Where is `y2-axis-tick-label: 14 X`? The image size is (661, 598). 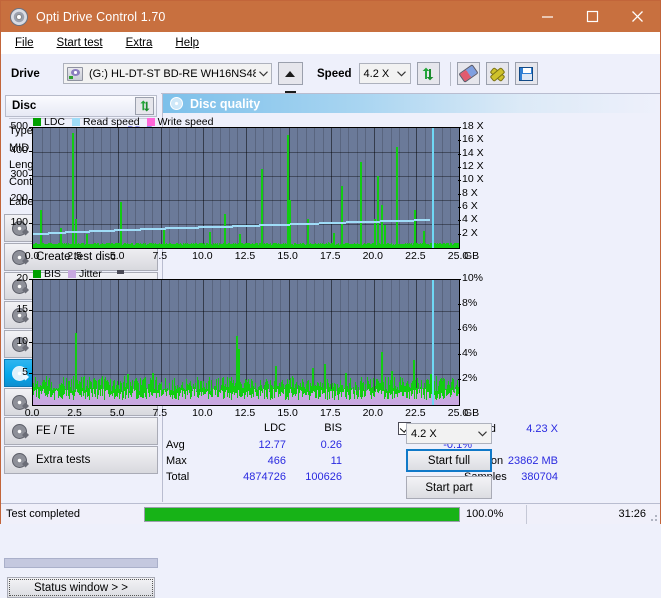
y2-axis-tick-label: 14 X is located at coordinates (473, 152).